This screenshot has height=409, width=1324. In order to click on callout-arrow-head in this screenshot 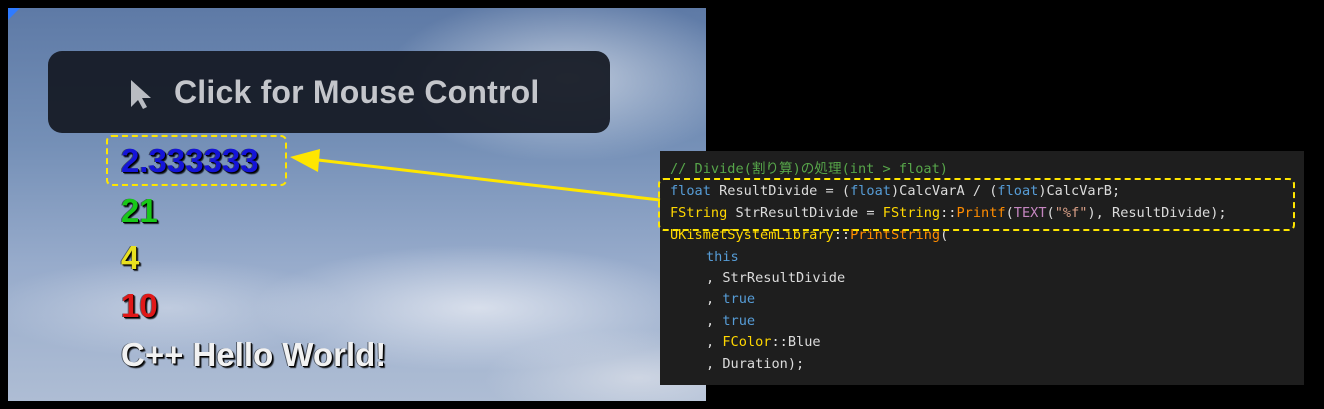, I will do `click(305, 160)`.